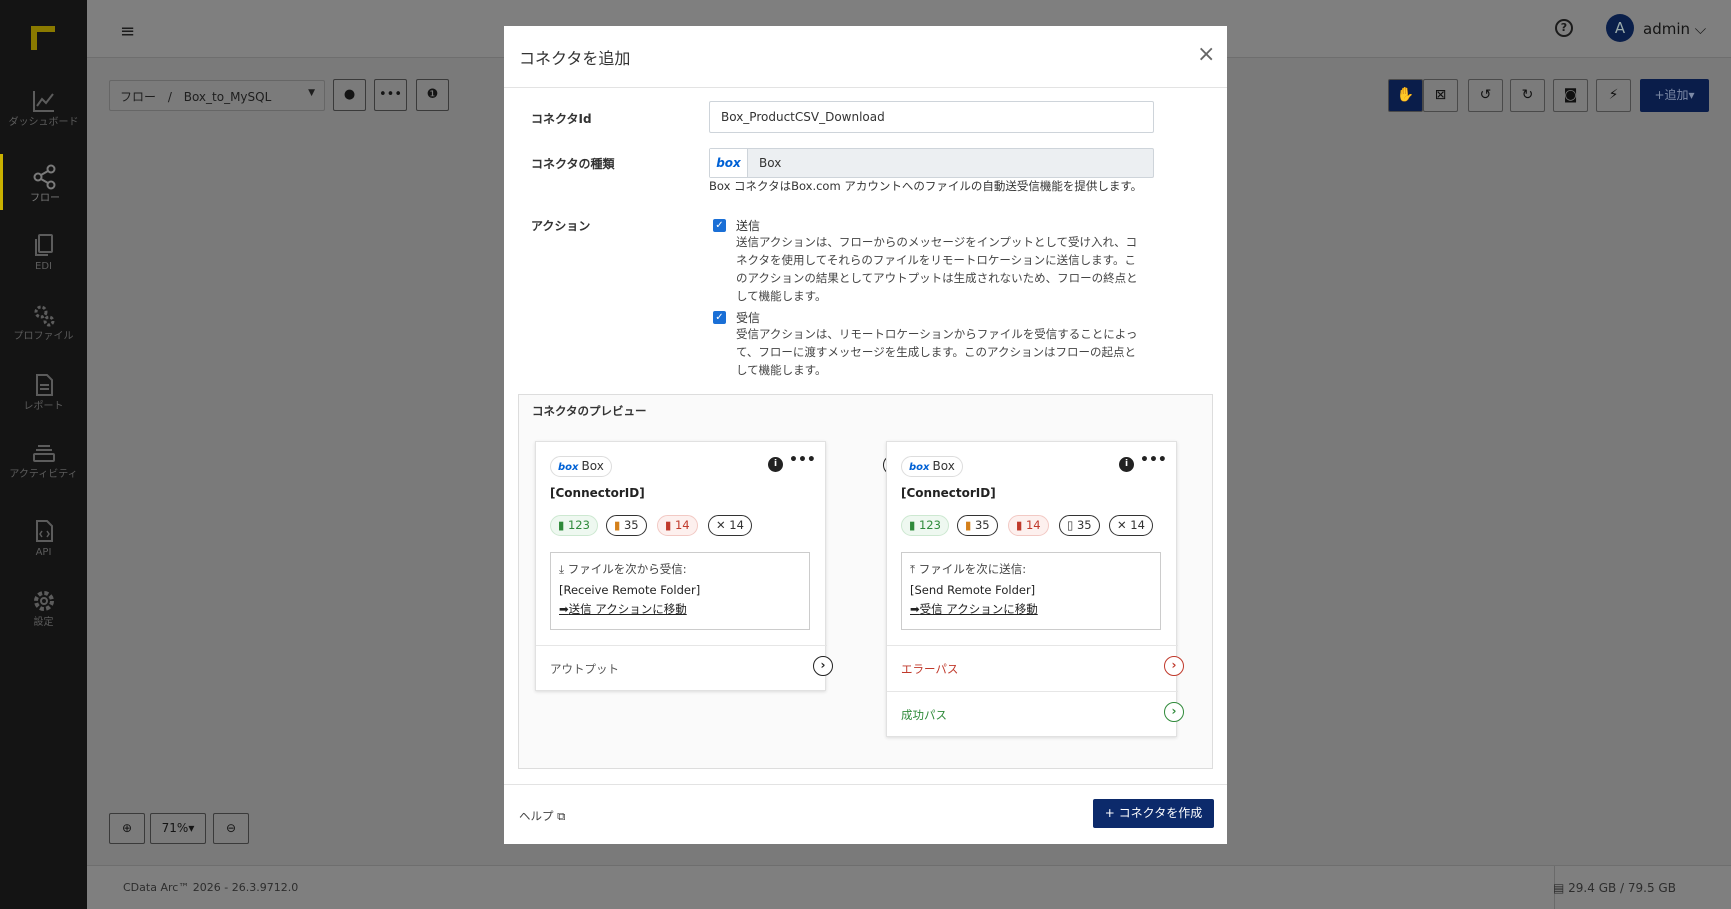  I want to click on box-logo-icon: box, so click(729, 163).